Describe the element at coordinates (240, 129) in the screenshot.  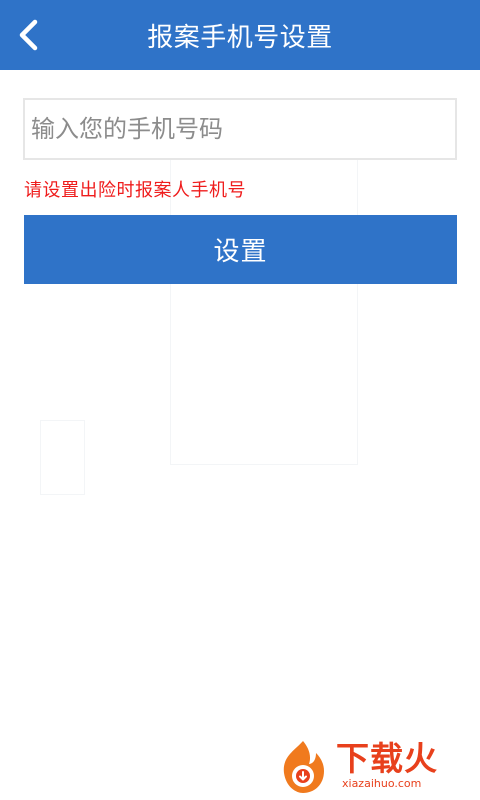
I see `phone-number-input` at that location.